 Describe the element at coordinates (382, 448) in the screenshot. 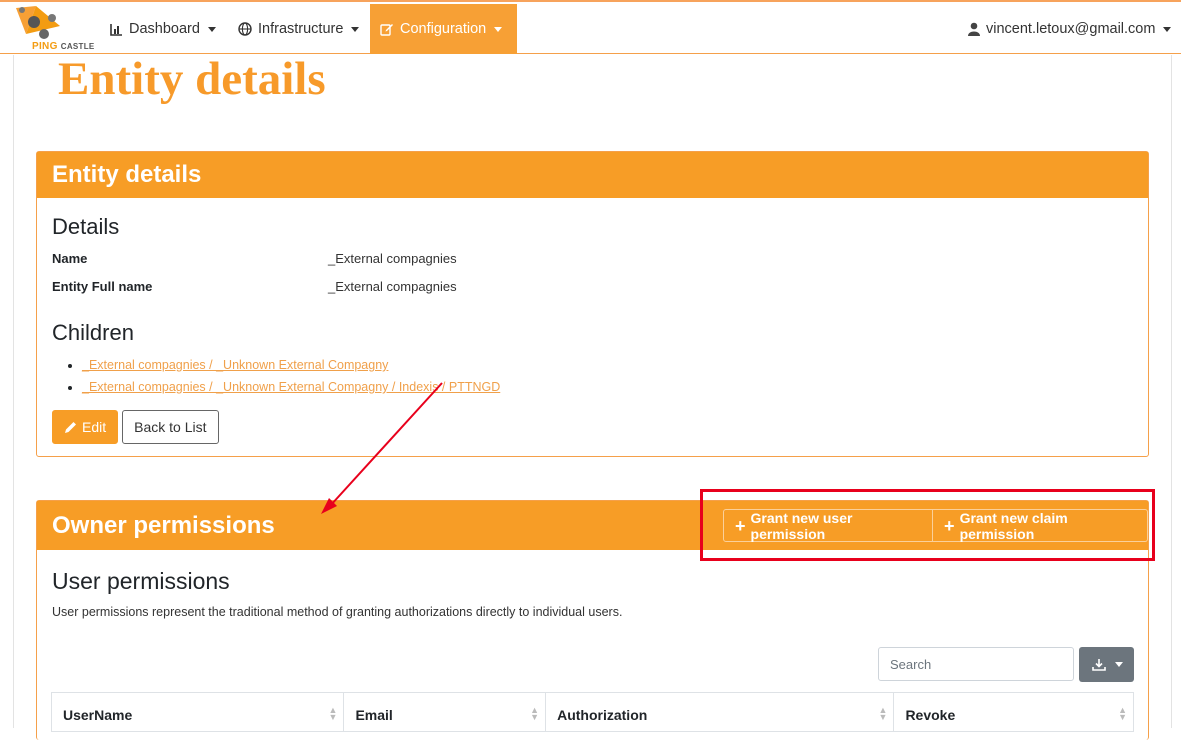

I see `arrow-annotation` at that location.